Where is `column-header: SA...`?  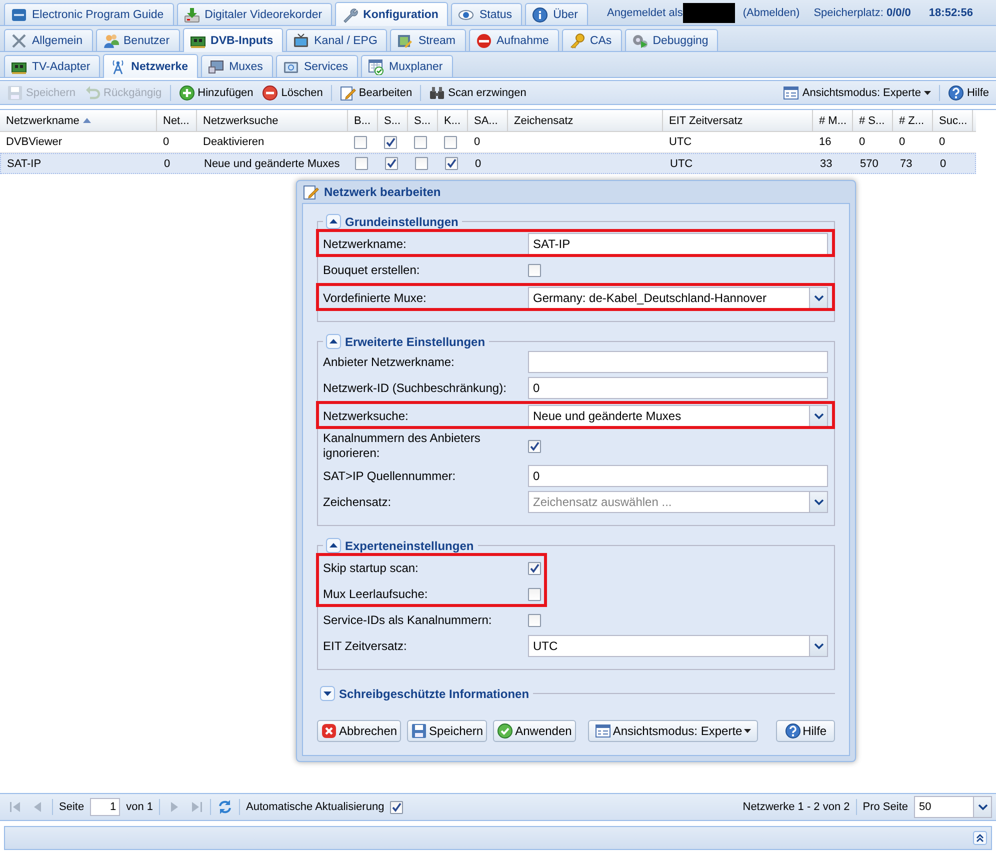
column-header: SA... is located at coordinates (486, 120).